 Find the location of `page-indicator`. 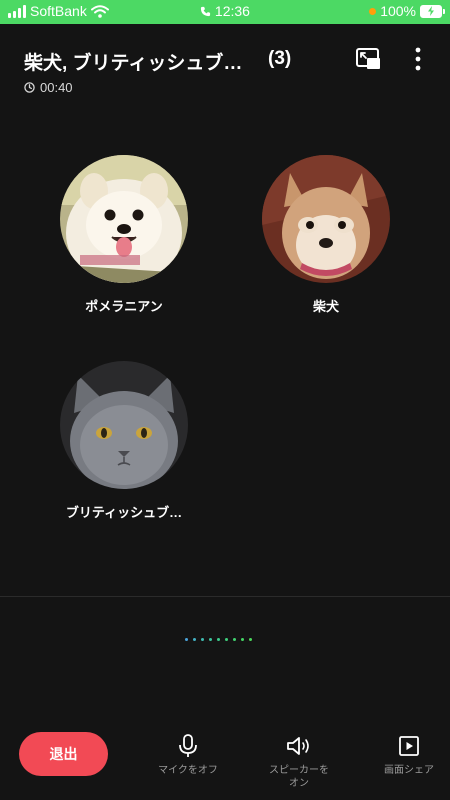

page-indicator is located at coordinates (218, 639).